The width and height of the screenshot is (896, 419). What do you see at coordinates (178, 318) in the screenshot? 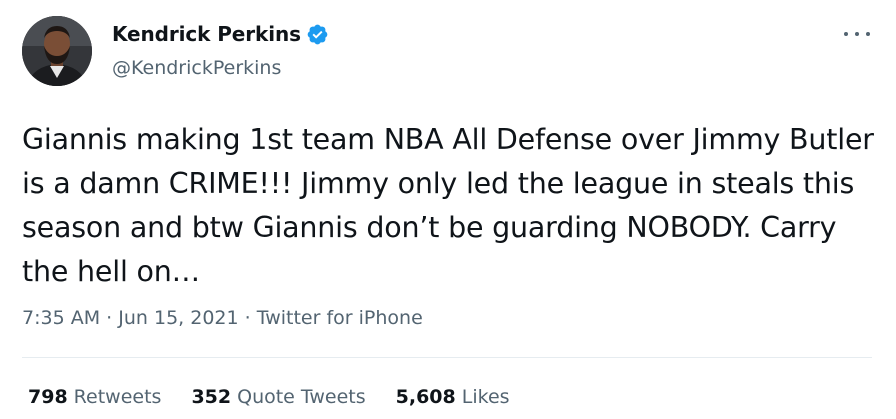
I see `tweet-date: Jun 15, 2021` at bounding box center [178, 318].